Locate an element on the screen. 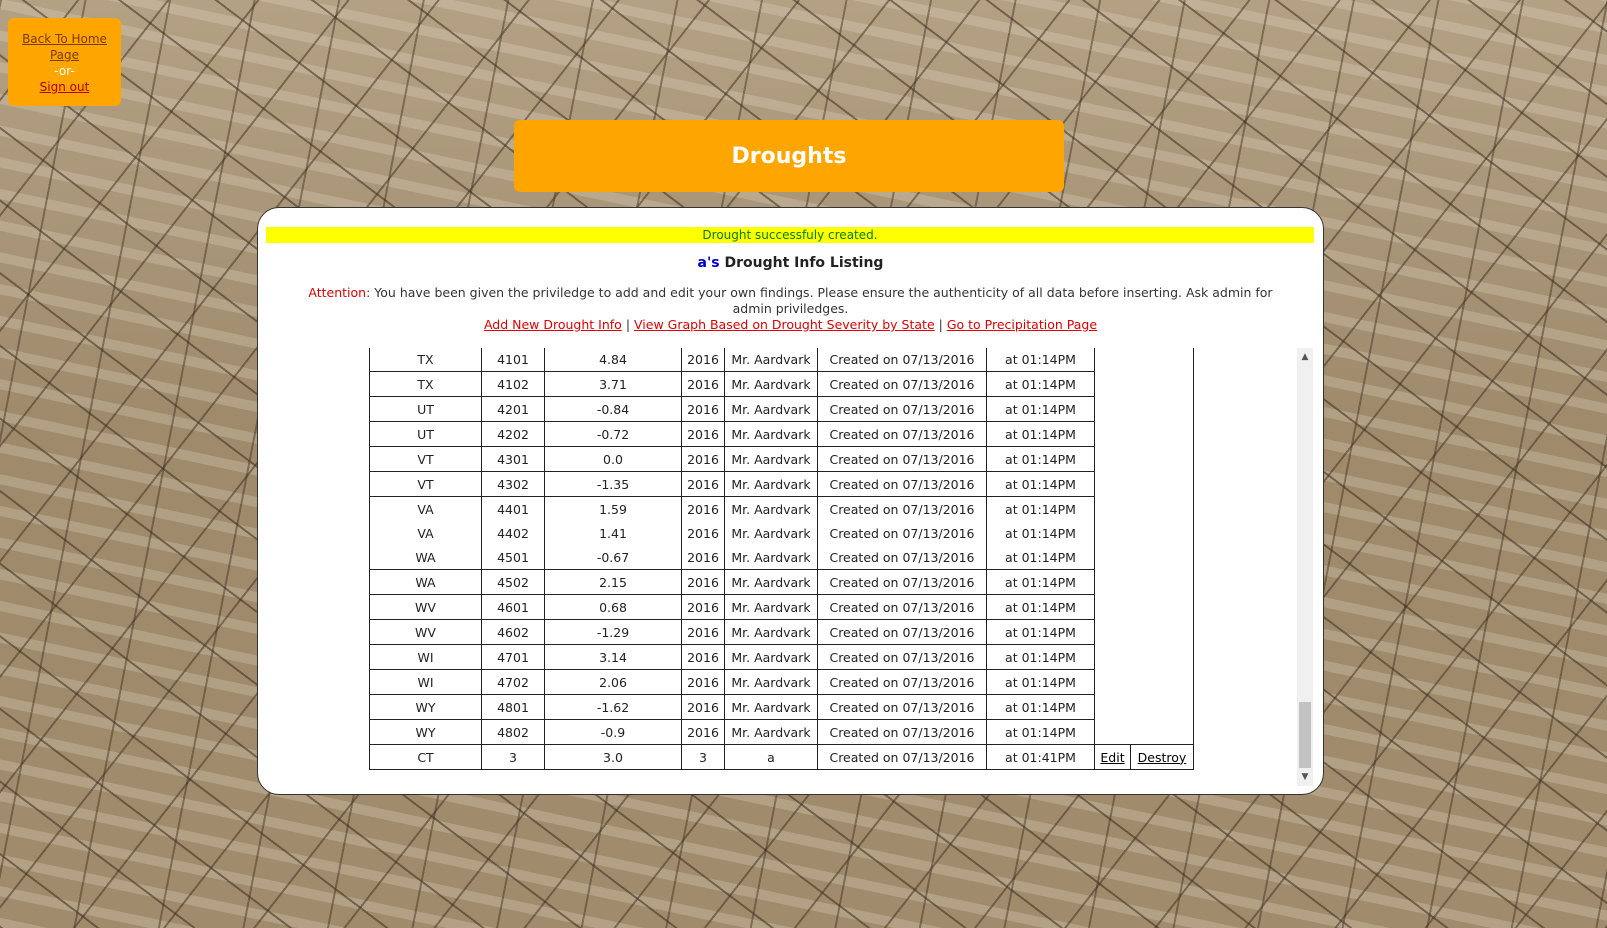 This screenshot has height=928, width=1607. page-title: Droughts is located at coordinates (789, 156).